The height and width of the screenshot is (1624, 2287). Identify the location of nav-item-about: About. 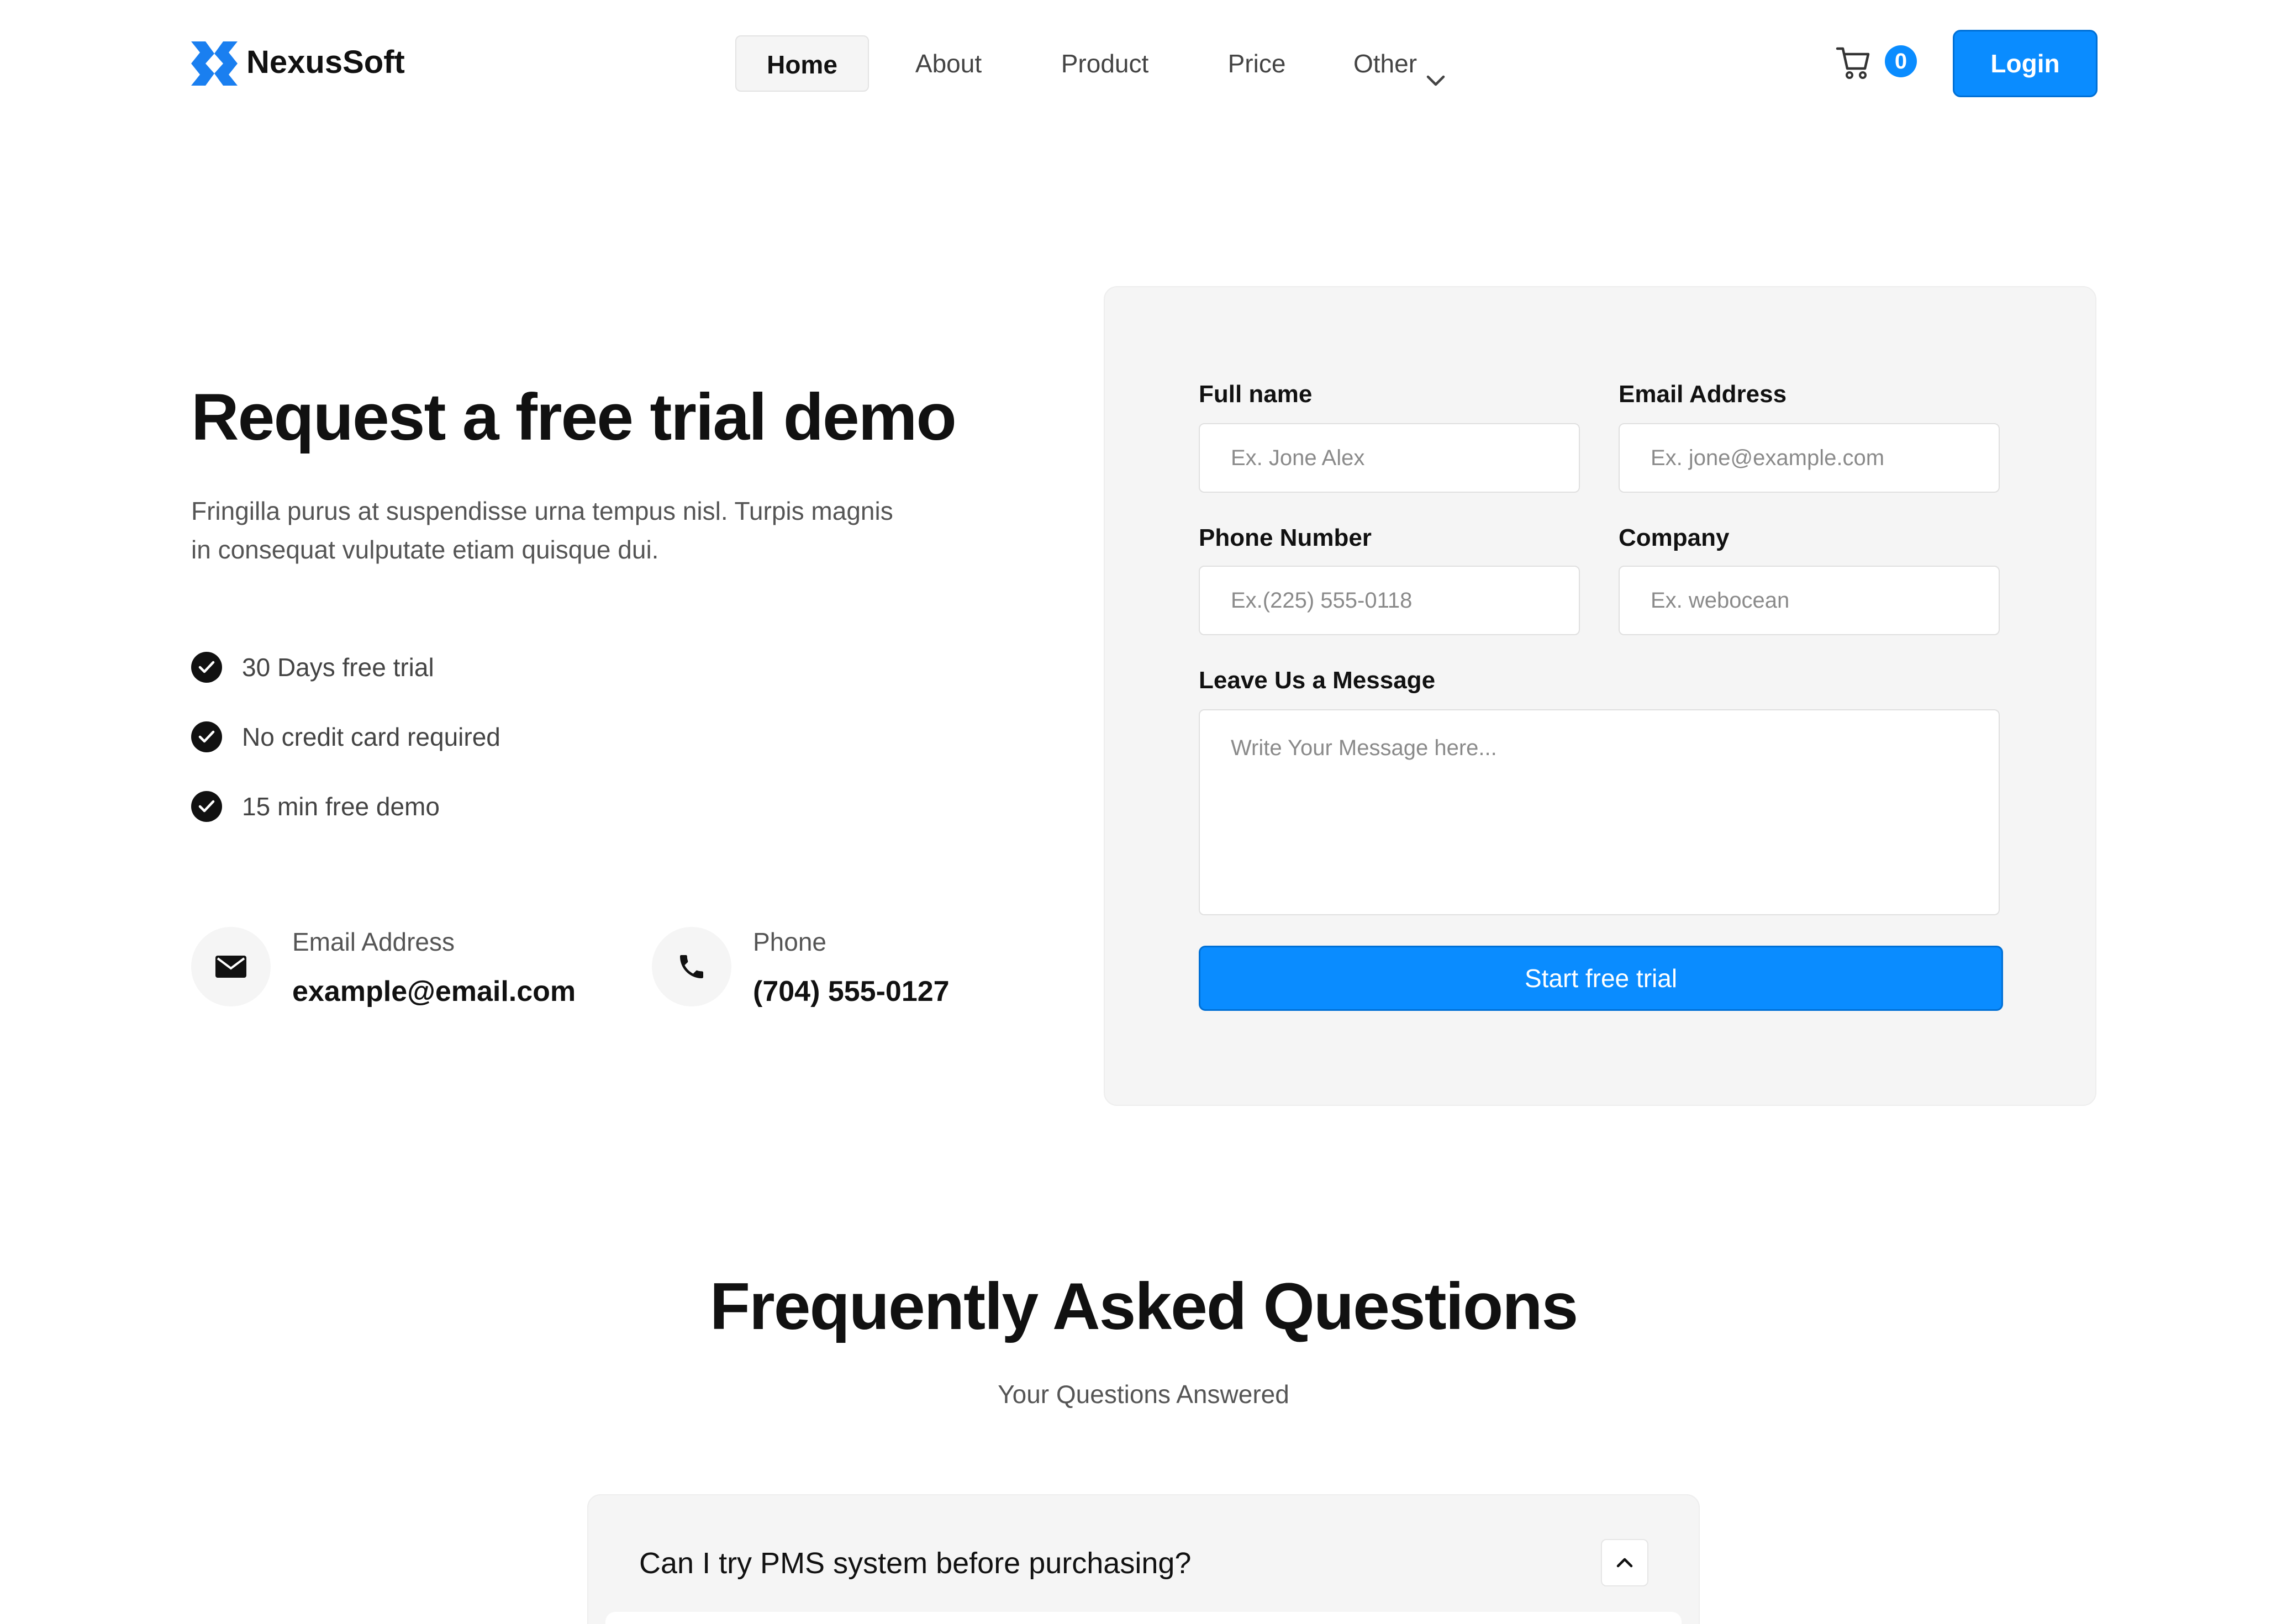
(949, 63).